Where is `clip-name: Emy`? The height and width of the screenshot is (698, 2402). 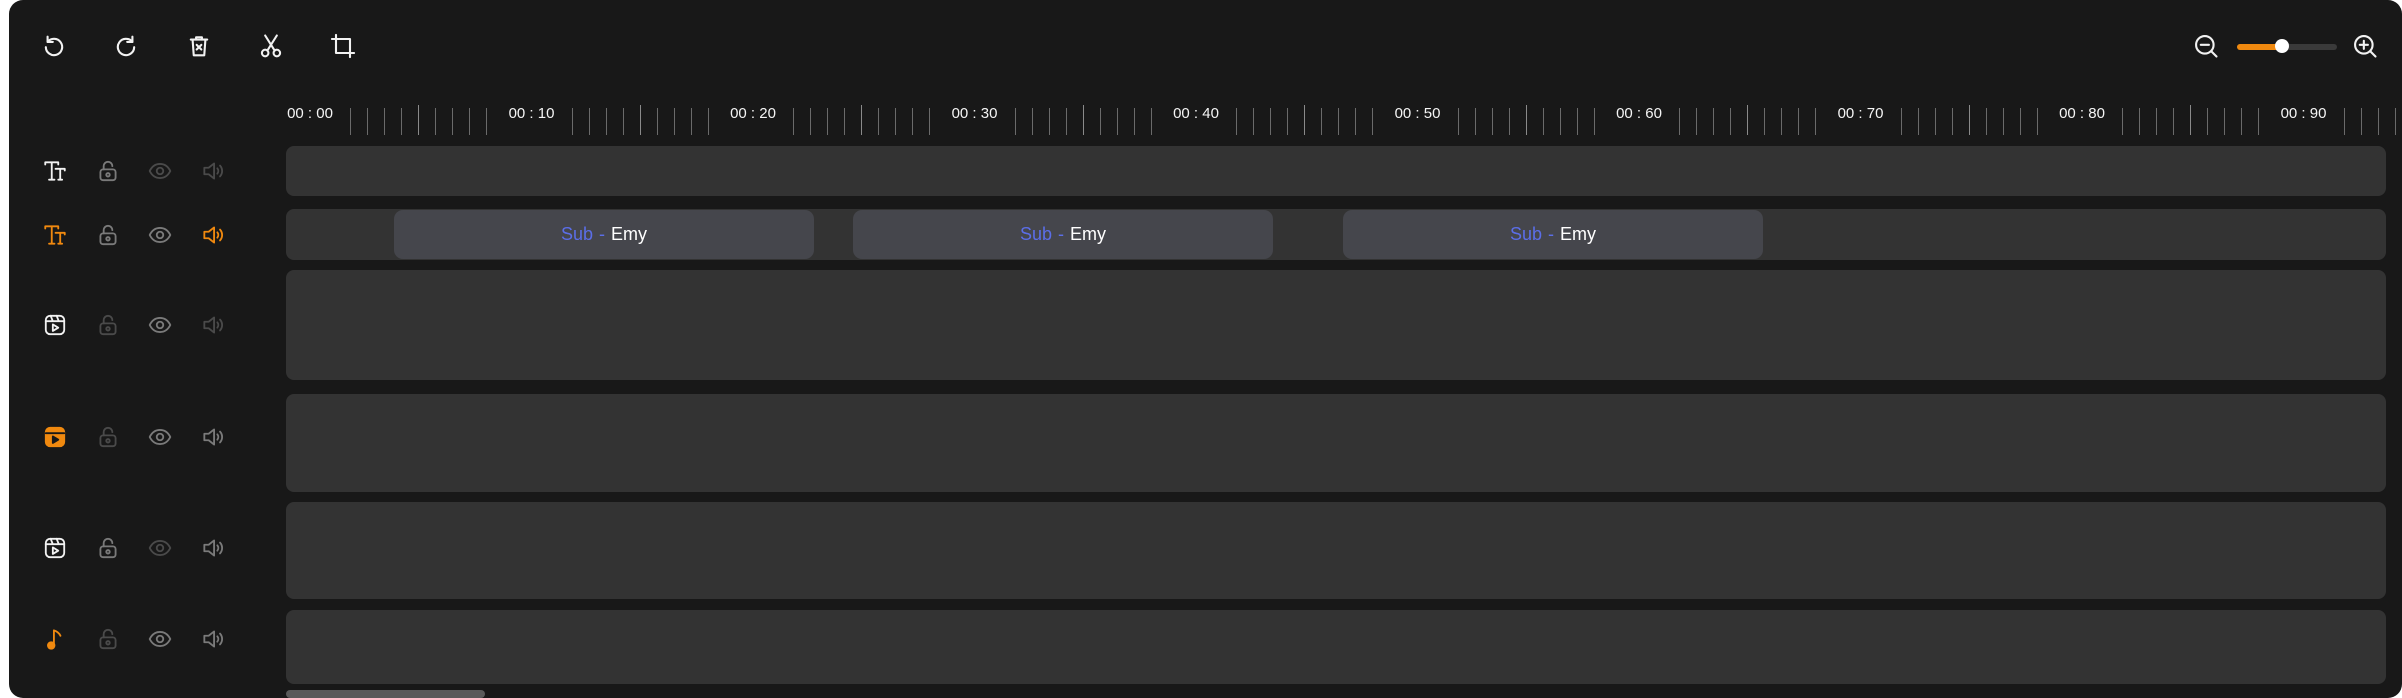 clip-name: Emy is located at coordinates (1578, 234).